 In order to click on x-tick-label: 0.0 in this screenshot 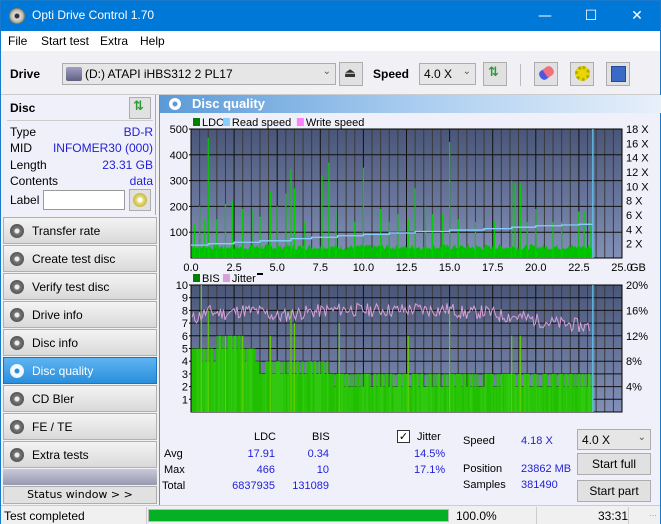, I will do `click(190, 416)`.